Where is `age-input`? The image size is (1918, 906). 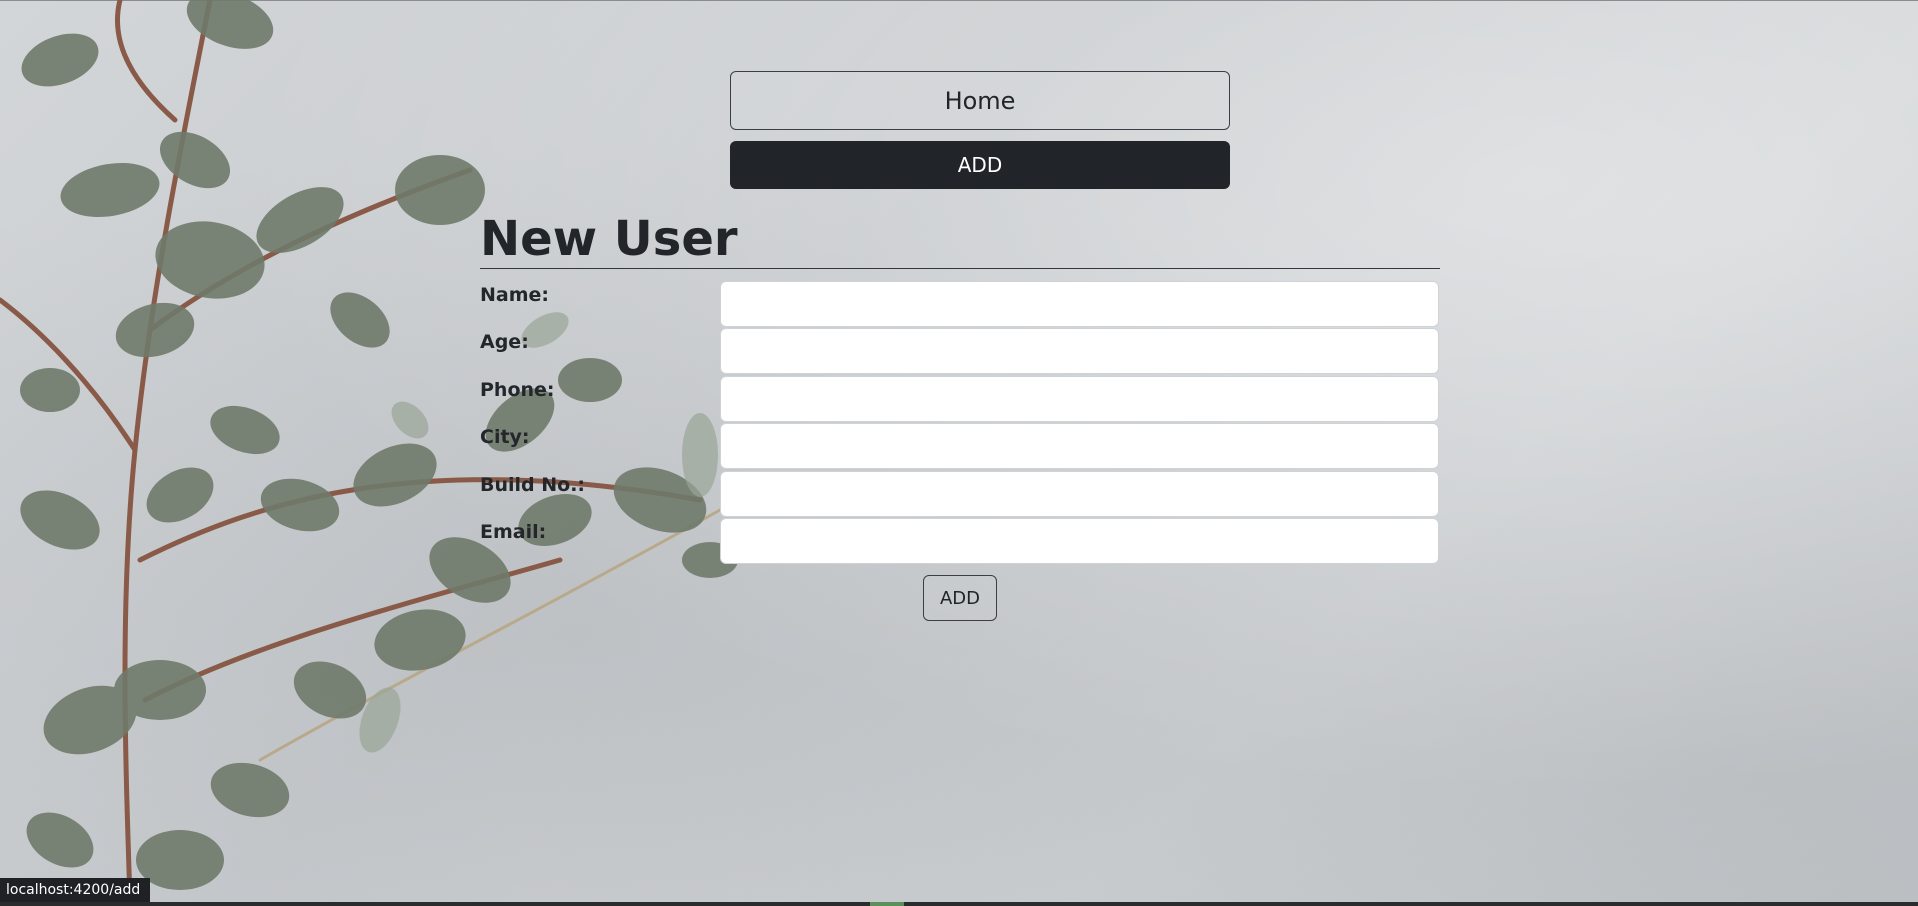
age-input is located at coordinates (1079, 351).